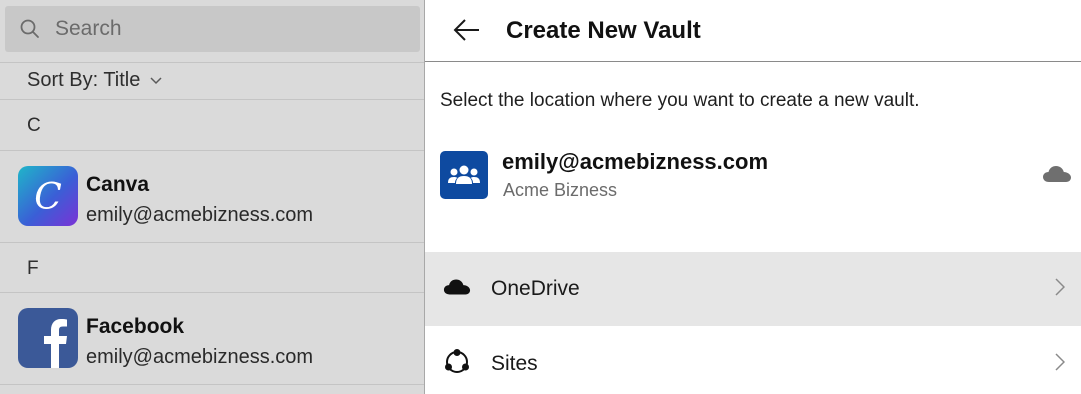 The width and height of the screenshot is (1081, 394). I want to click on facebook-icon, so click(48, 338).